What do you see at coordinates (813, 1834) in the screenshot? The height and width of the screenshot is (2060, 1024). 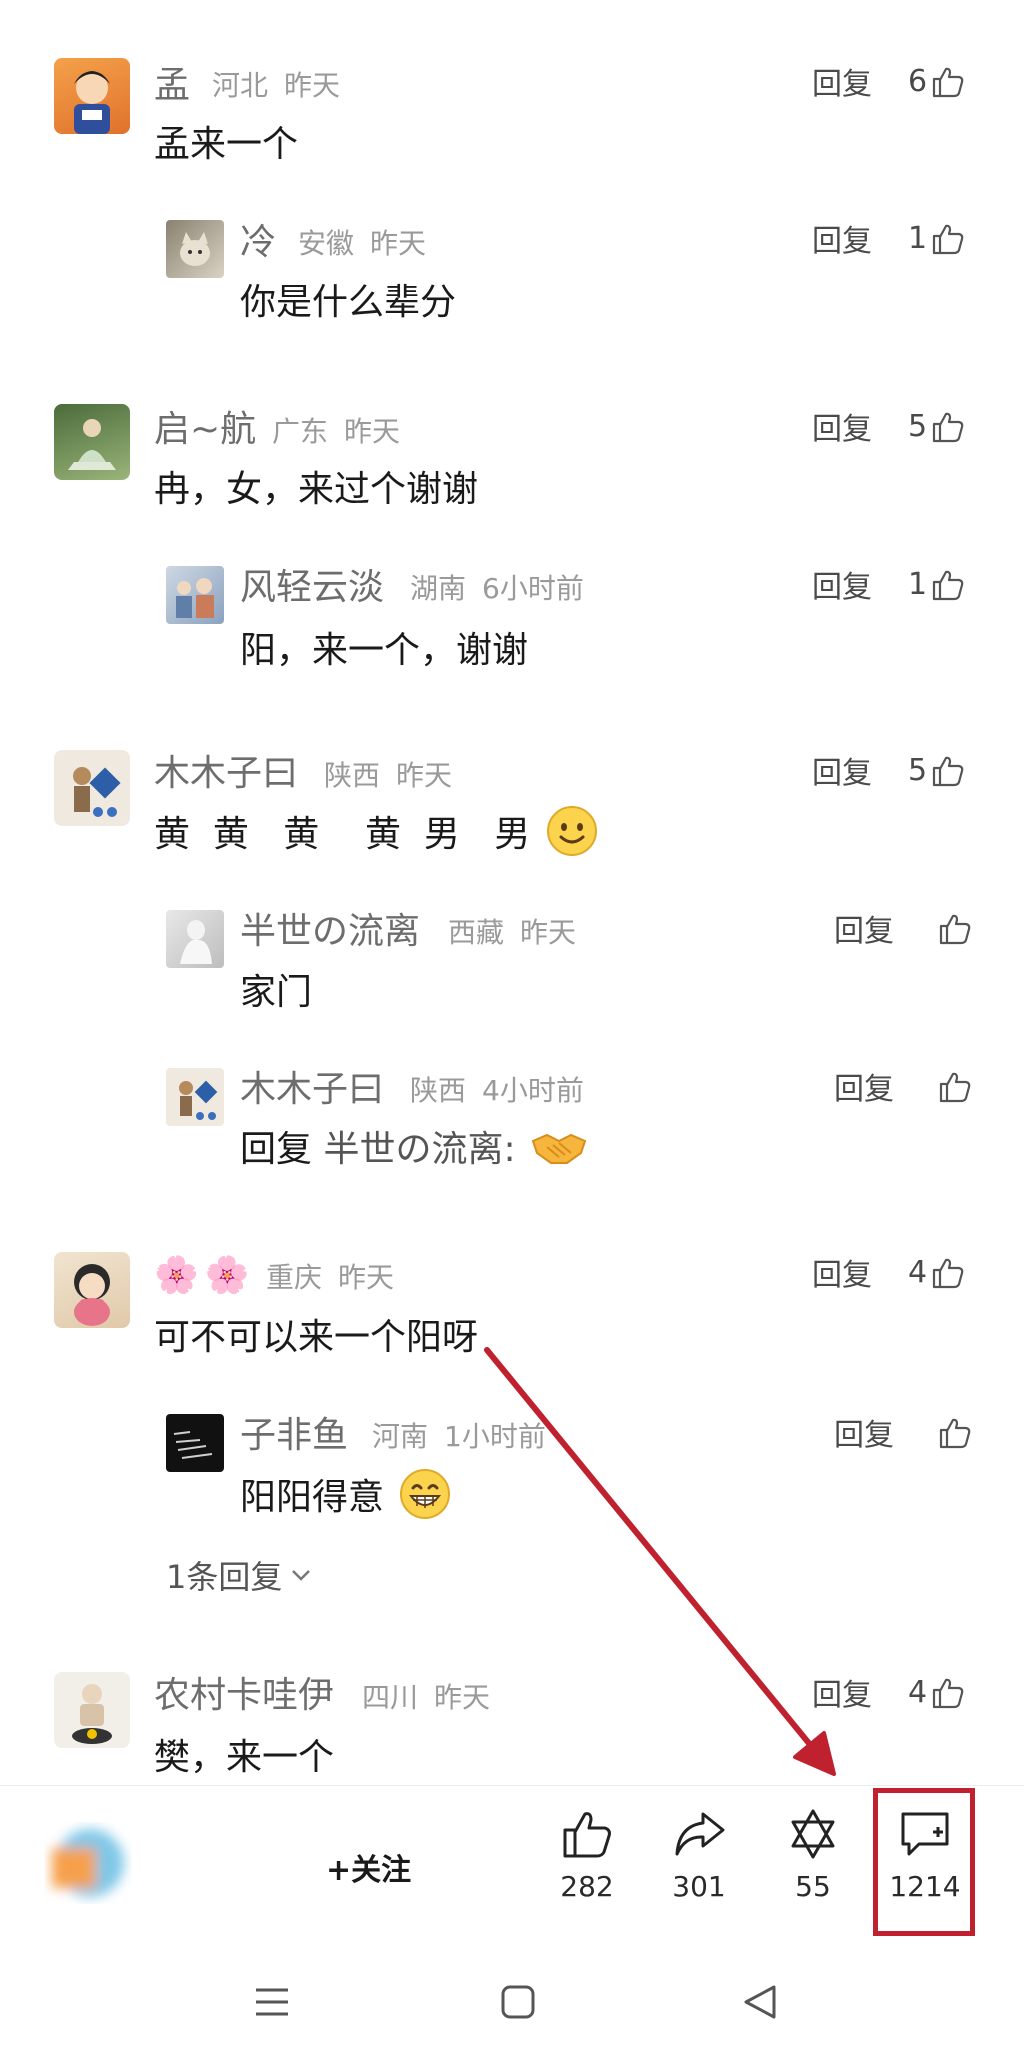 I see `star-of-david-icon` at bounding box center [813, 1834].